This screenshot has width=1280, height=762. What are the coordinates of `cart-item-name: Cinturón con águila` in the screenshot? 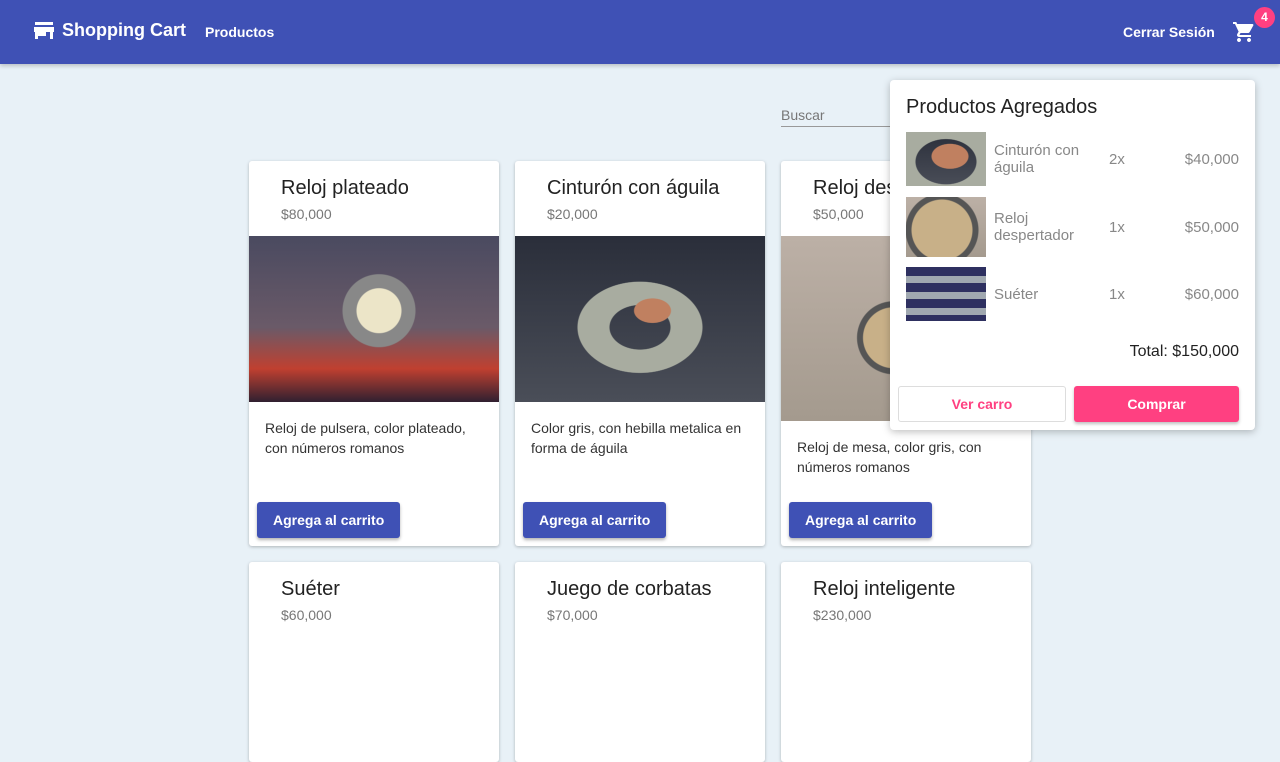 It's located at (1037, 159).